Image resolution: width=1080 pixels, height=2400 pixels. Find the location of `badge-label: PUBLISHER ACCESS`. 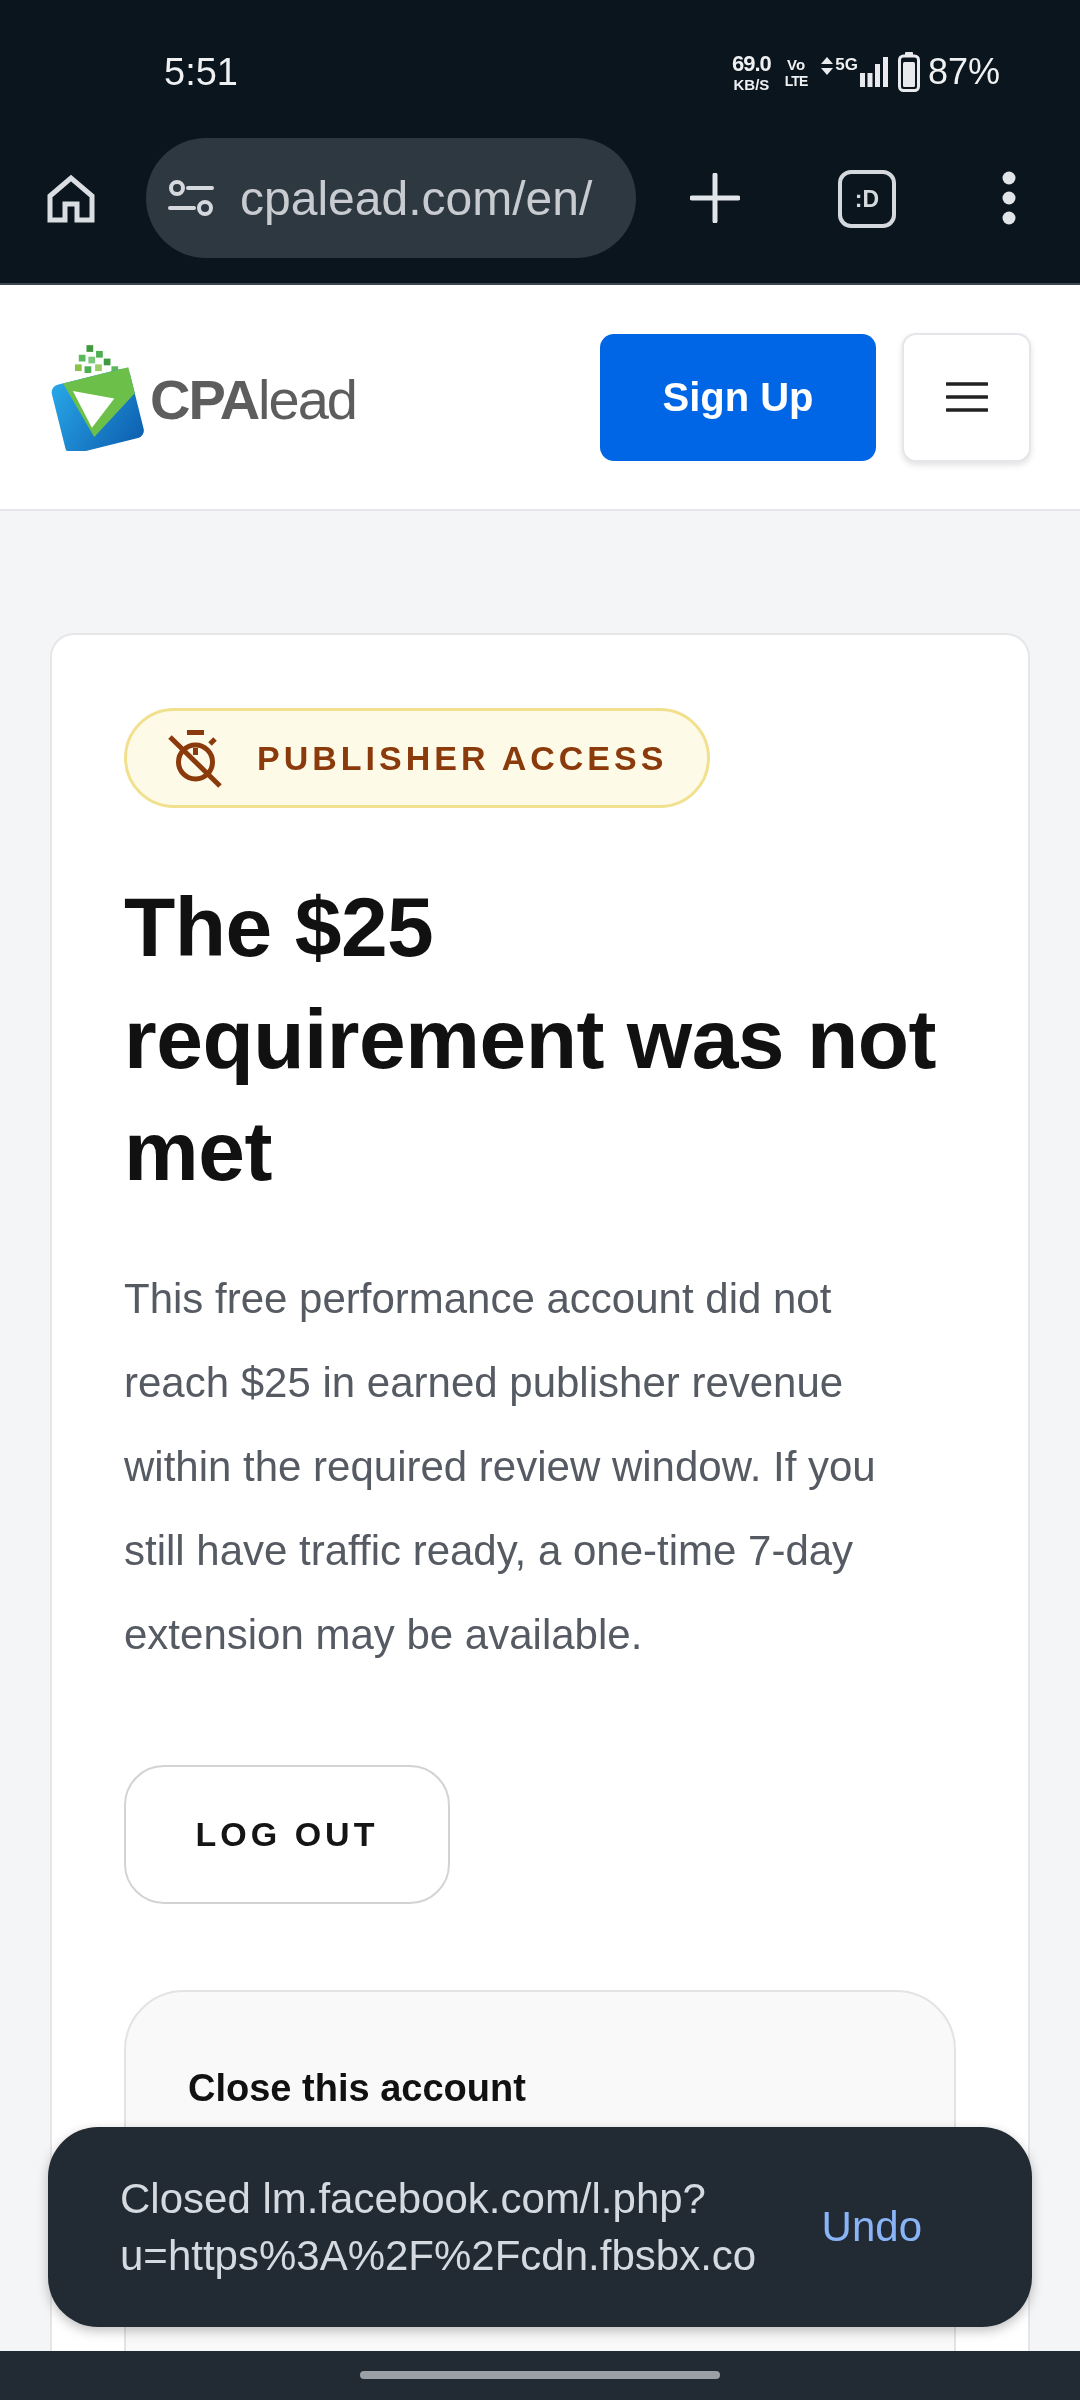

badge-label: PUBLISHER ACCESS is located at coordinates (462, 758).